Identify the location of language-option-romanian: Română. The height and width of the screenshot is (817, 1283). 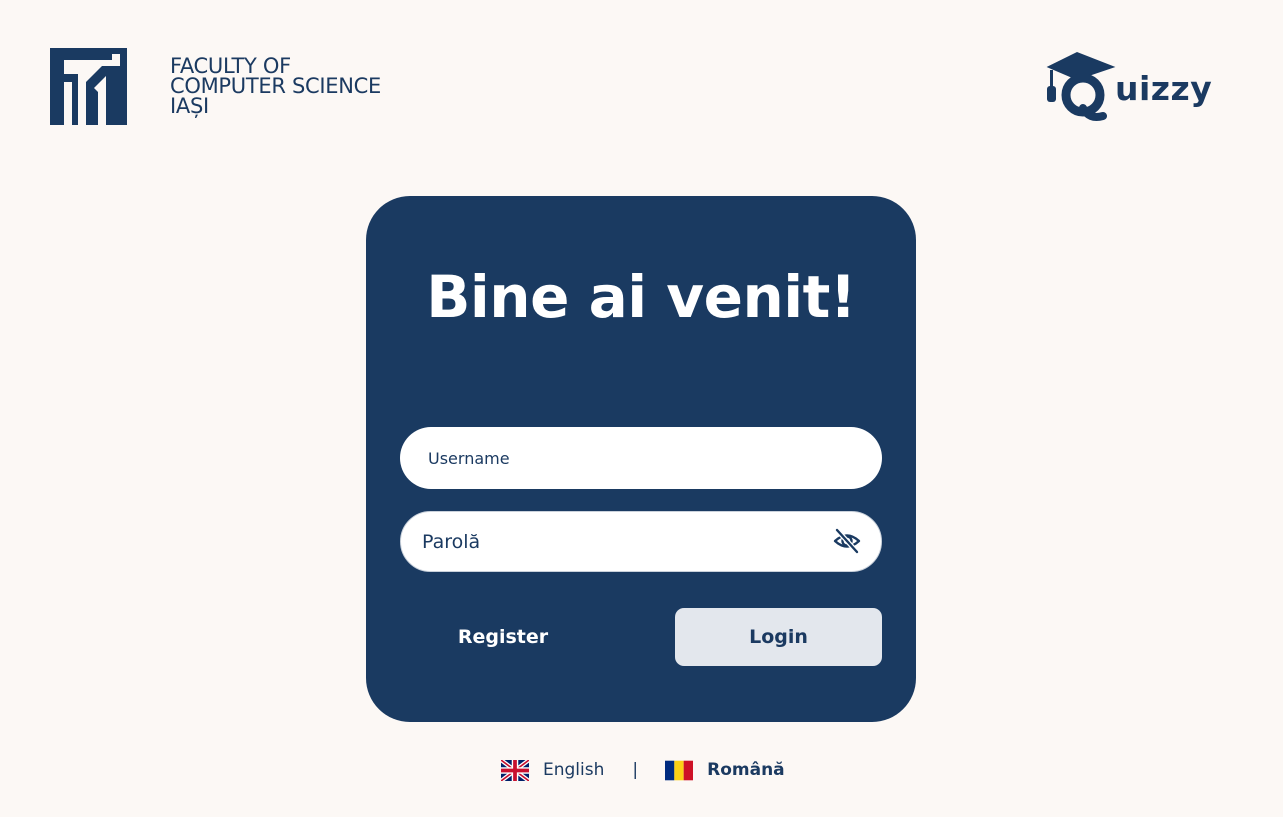
(725, 770).